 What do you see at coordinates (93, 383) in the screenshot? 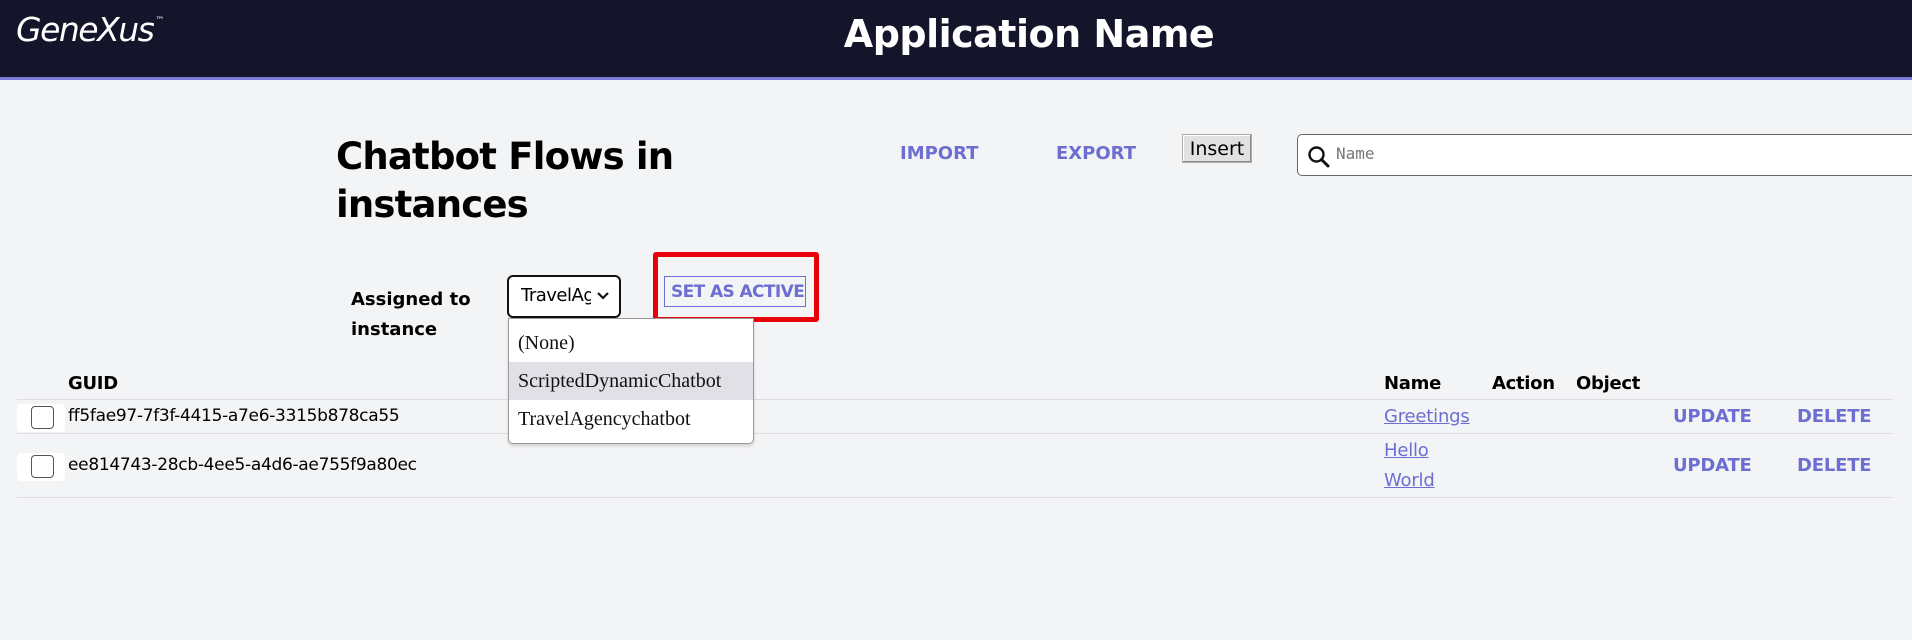
I see `column-header-guid: GUID` at bounding box center [93, 383].